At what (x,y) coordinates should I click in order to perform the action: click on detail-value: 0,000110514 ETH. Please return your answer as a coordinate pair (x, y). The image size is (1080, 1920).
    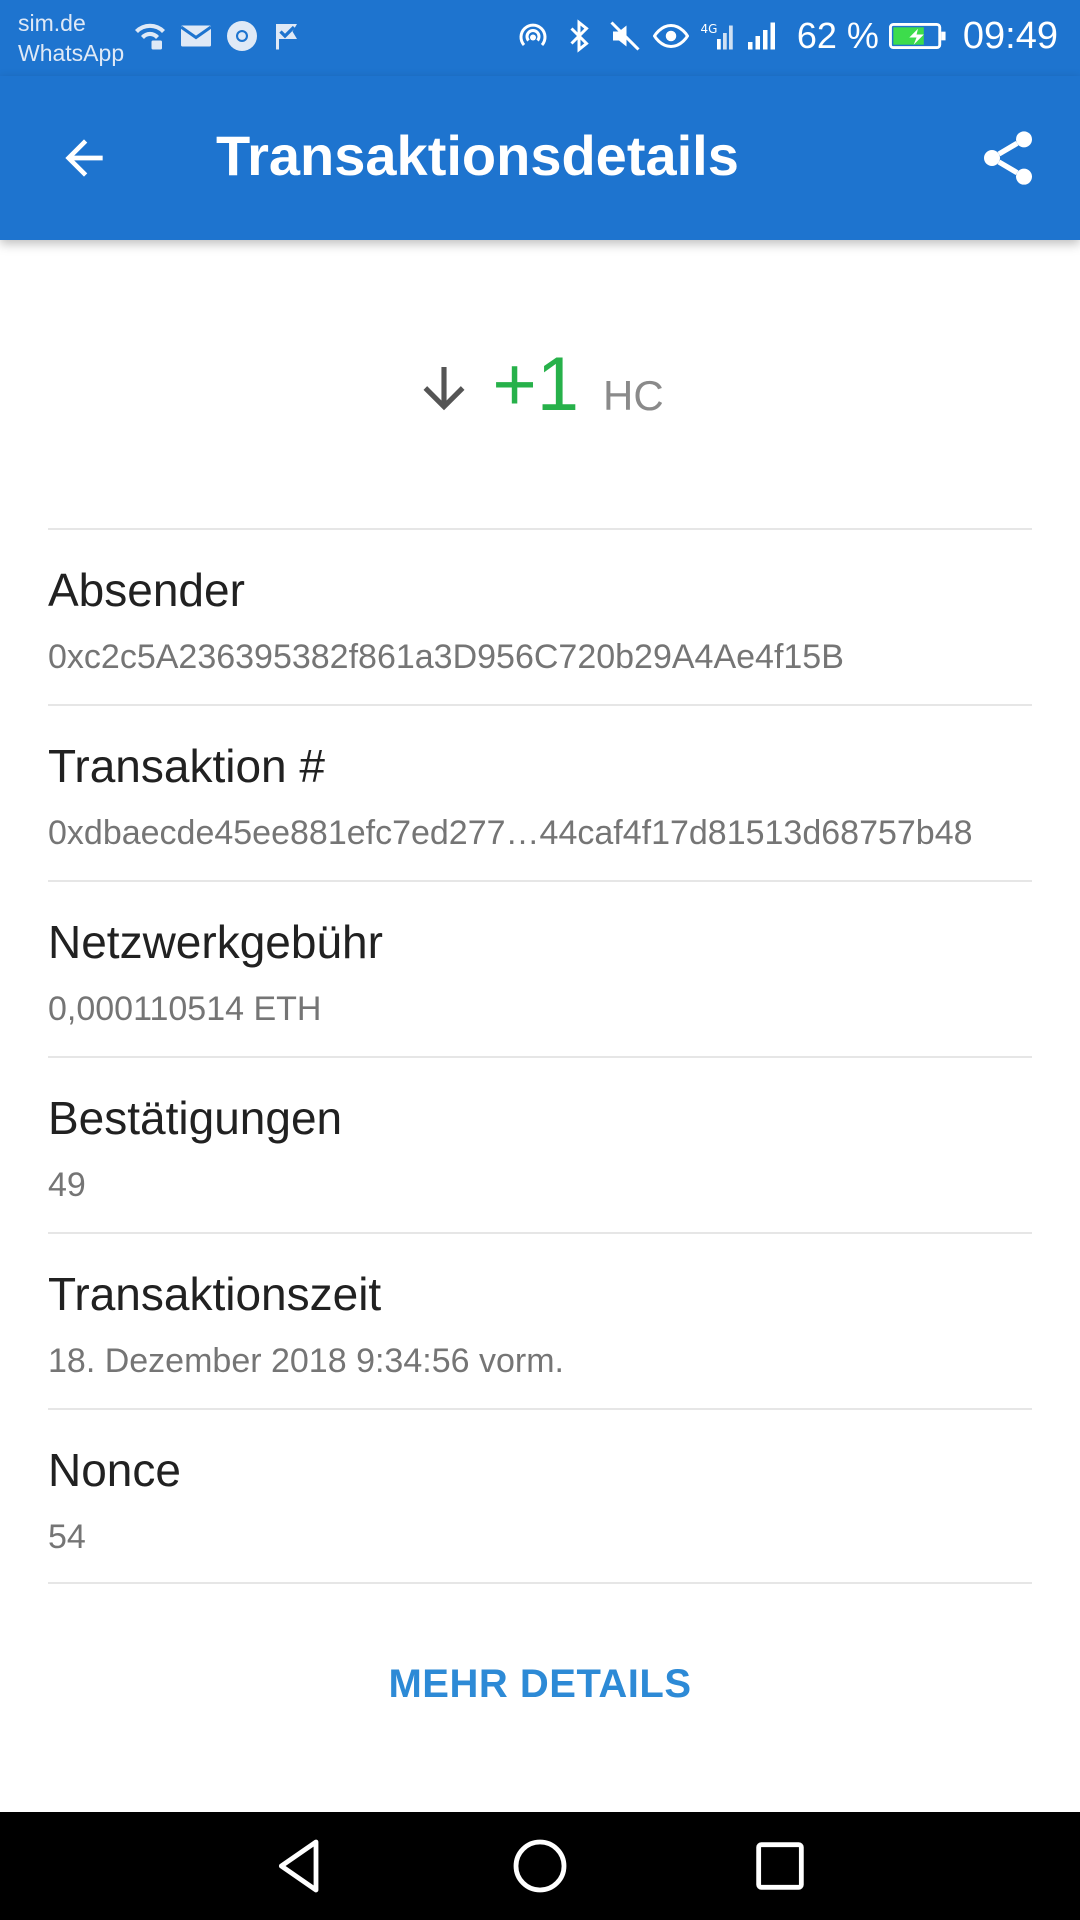
    Looking at the image, I should click on (185, 1009).